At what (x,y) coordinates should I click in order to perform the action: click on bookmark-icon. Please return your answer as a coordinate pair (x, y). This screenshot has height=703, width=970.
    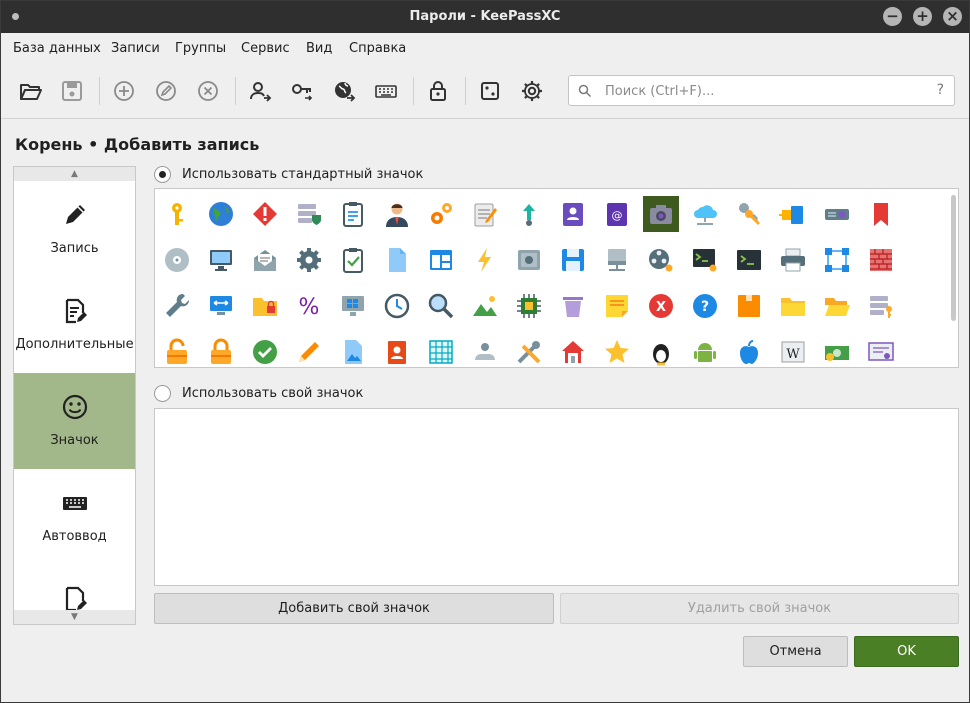
    Looking at the image, I should click on (881, 214).